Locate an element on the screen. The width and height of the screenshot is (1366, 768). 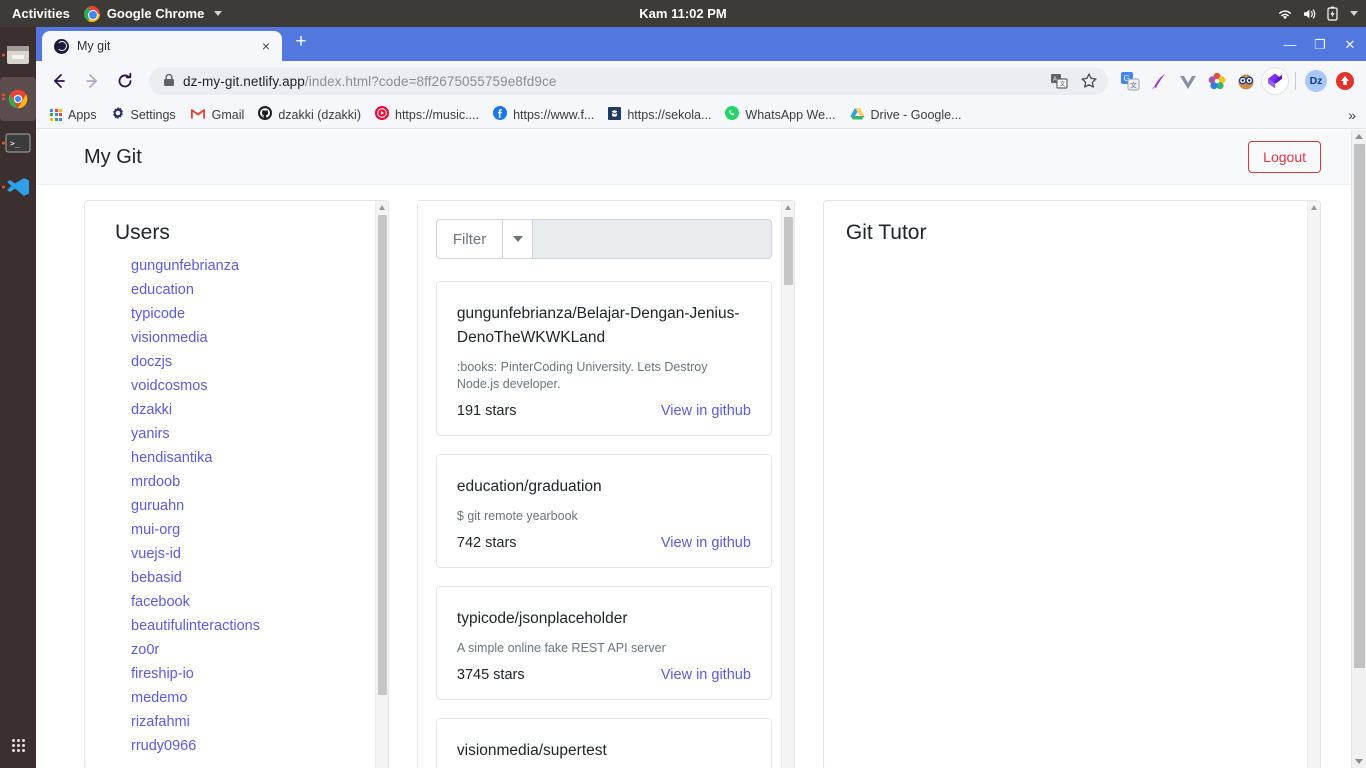
maximize-button: ❐ is located at coordinates (1320, 45).